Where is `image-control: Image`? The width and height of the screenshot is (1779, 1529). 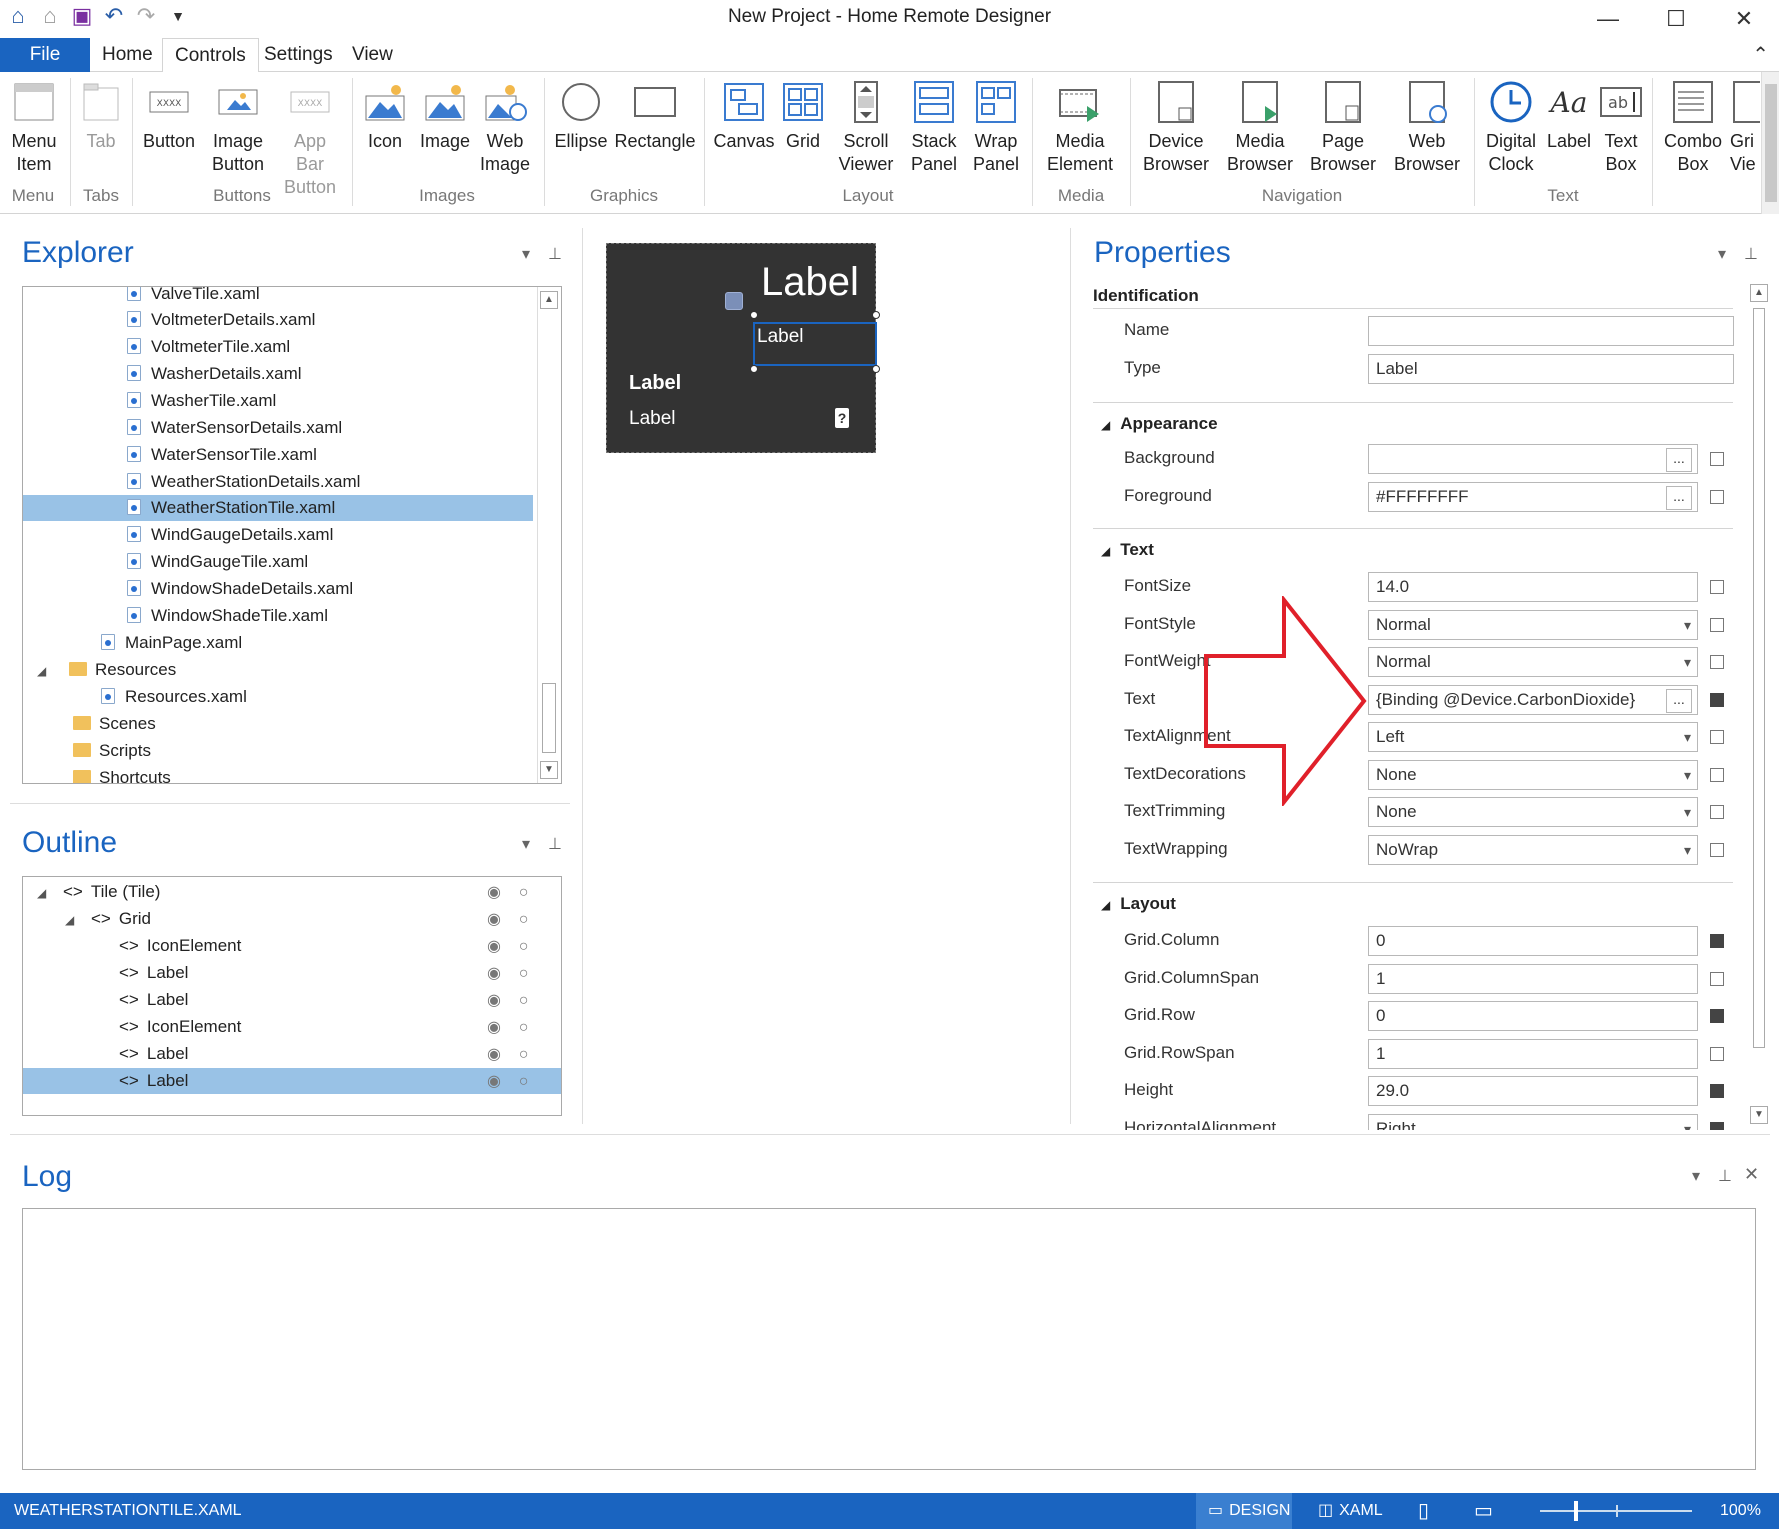 image-control: Image is located at coordinates (445, 116).